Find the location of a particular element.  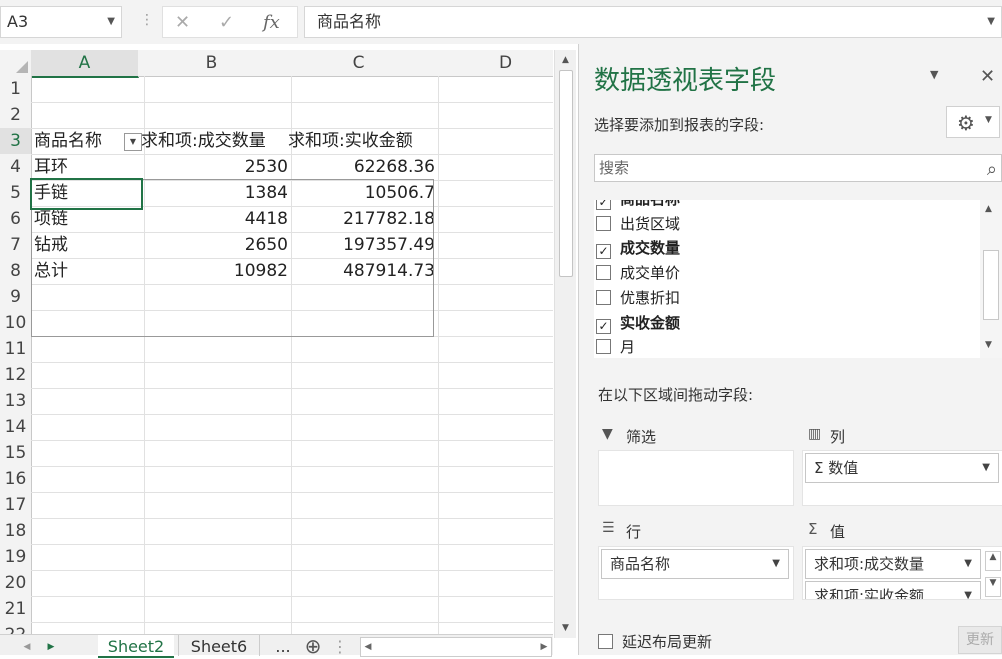

horizontal-scrollbar is located at coordinates (456, 647).